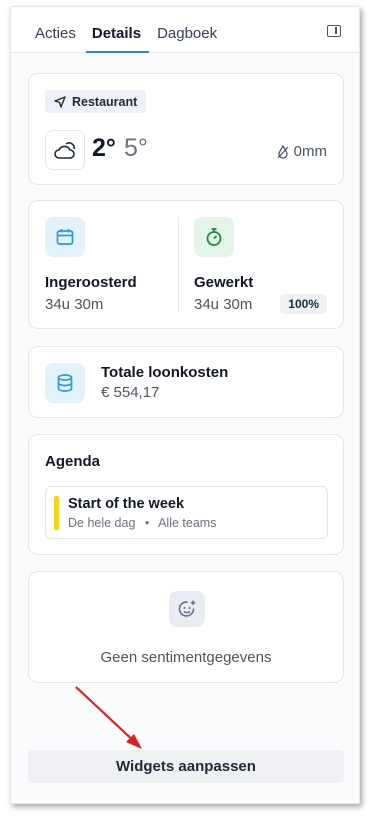  What do you see at coordinates (186, 129) in the screenshot?
I see `weather-card: Restaurant 2° 5° 0mm` at bounding box center [186, 129].